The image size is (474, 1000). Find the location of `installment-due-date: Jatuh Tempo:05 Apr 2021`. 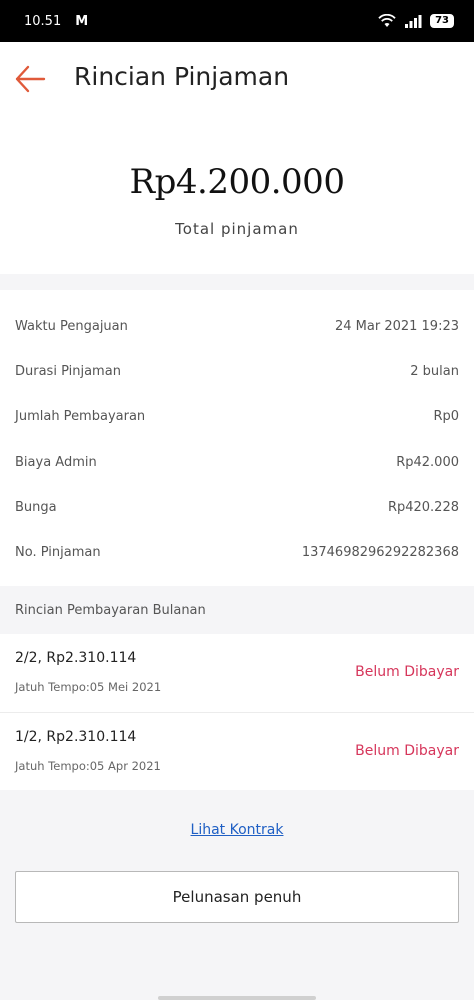

installment-due-date: Jatuh Tempo:05 Apr 2021 is located at coordinates (88, 766).